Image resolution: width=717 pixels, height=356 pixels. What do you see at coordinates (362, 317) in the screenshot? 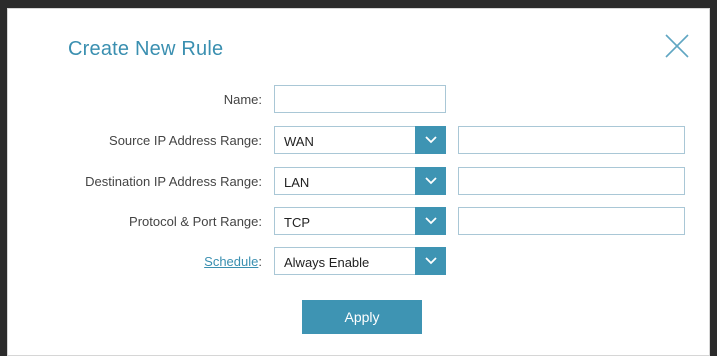
I see `apply-button: Apply` at bounding box center [362, 317].